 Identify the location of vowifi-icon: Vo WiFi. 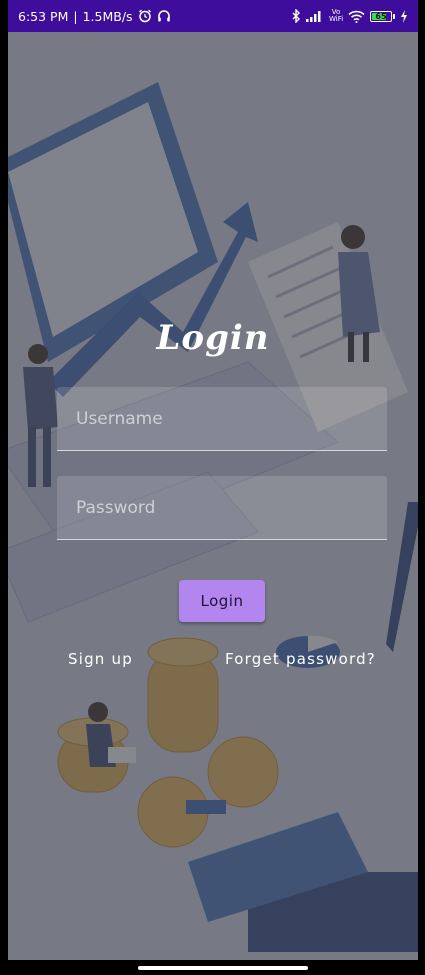
(336, 15).